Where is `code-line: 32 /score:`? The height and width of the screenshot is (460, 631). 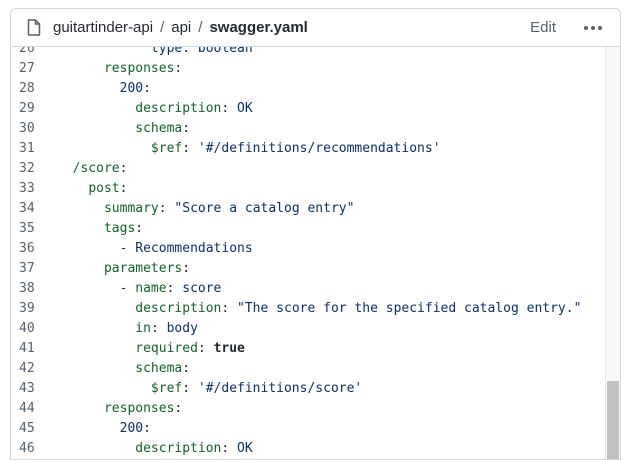 code-line: 32 /score: is located at coordinates (308, 169).